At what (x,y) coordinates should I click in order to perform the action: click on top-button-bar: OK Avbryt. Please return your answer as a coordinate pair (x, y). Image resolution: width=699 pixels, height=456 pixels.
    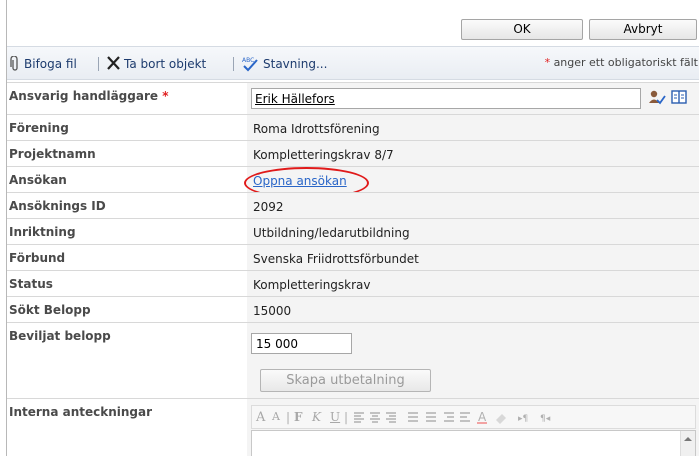
    Looking at the image, I should click on (353, 22).